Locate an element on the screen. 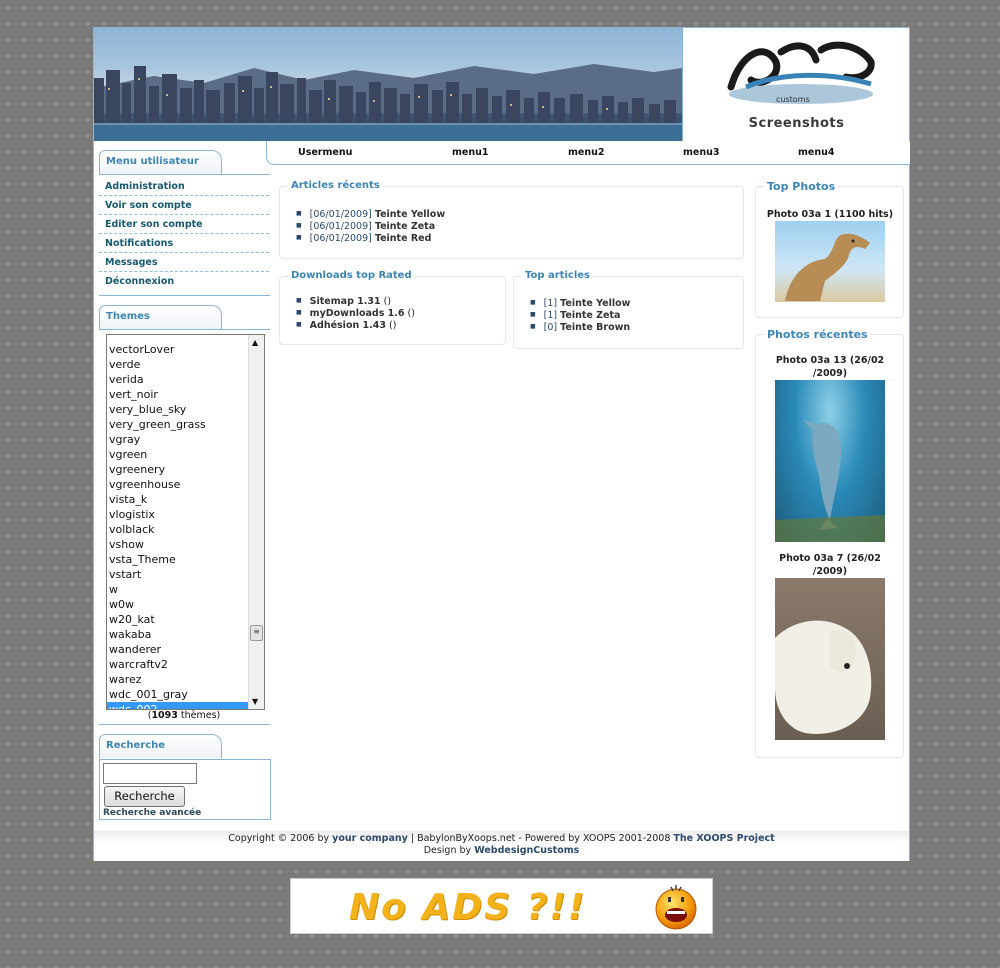 The image size is (1000, 968). theme-option: warez is located at coordinates (178, 679).